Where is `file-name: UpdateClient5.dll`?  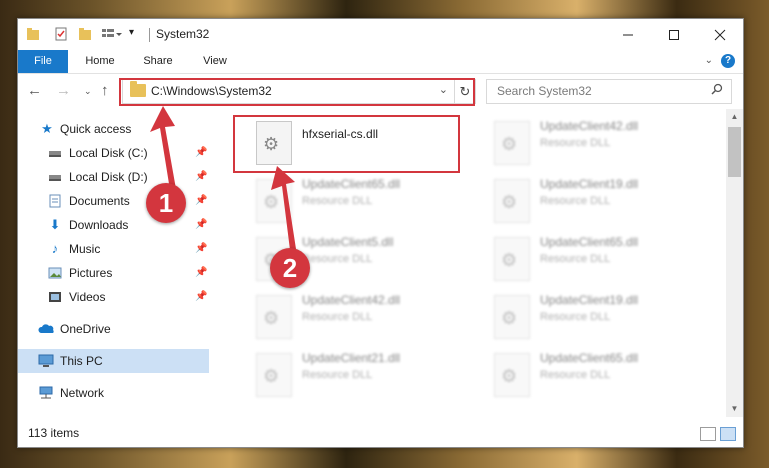
file-name: UpdateClient5.dll is located at coordinates (348, 242).